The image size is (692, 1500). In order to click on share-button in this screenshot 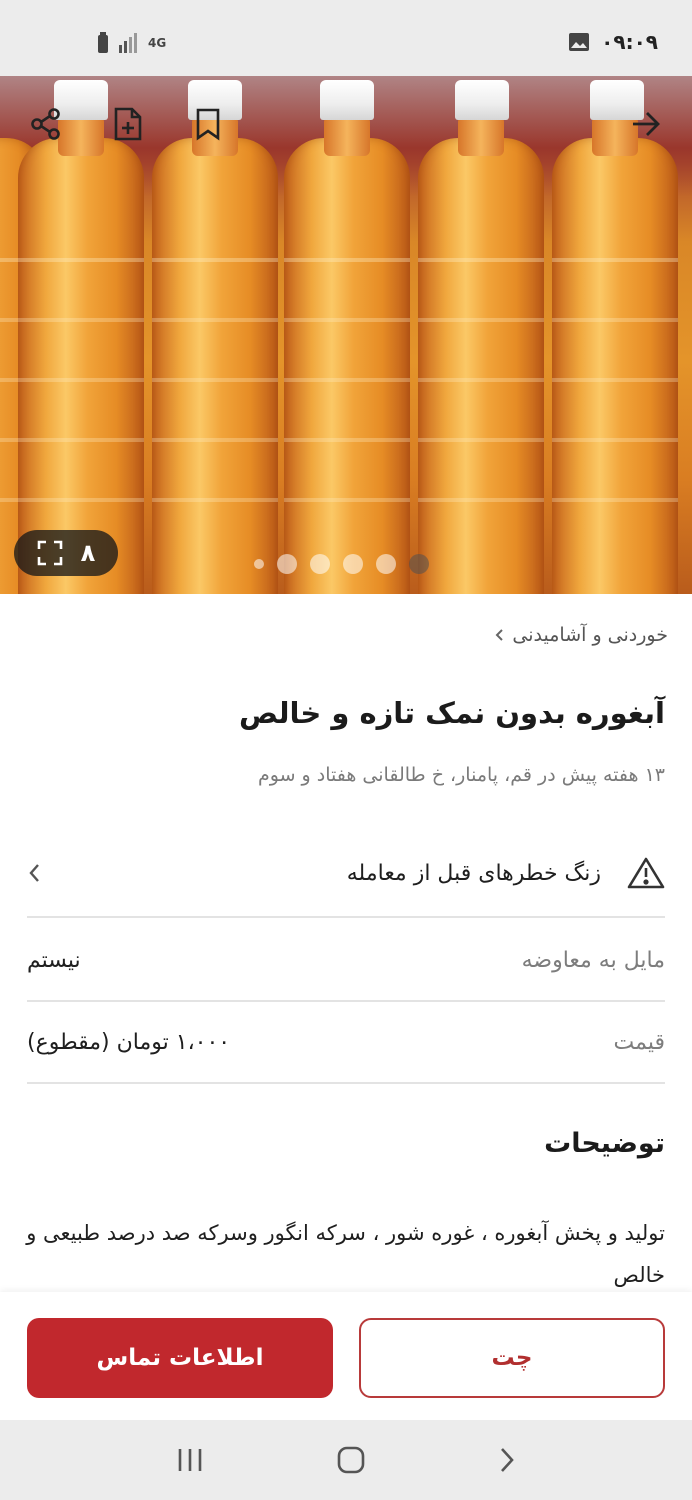, I will do `click(46, 124)`.